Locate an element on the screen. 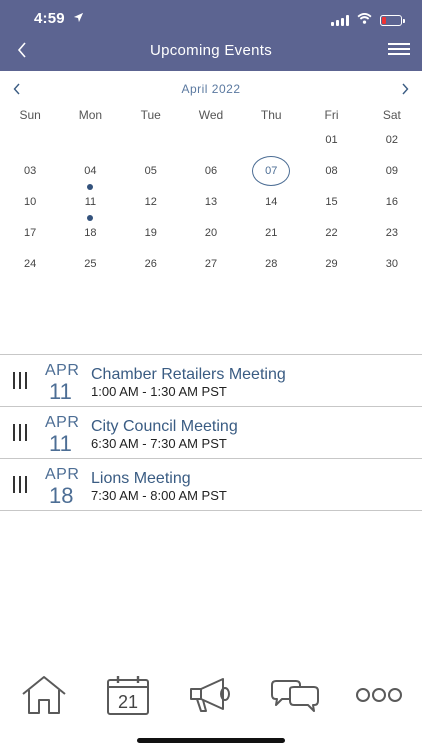 The image size is (422, 750). calendar-day-cell: 17 is located at coordinates (30, 232).